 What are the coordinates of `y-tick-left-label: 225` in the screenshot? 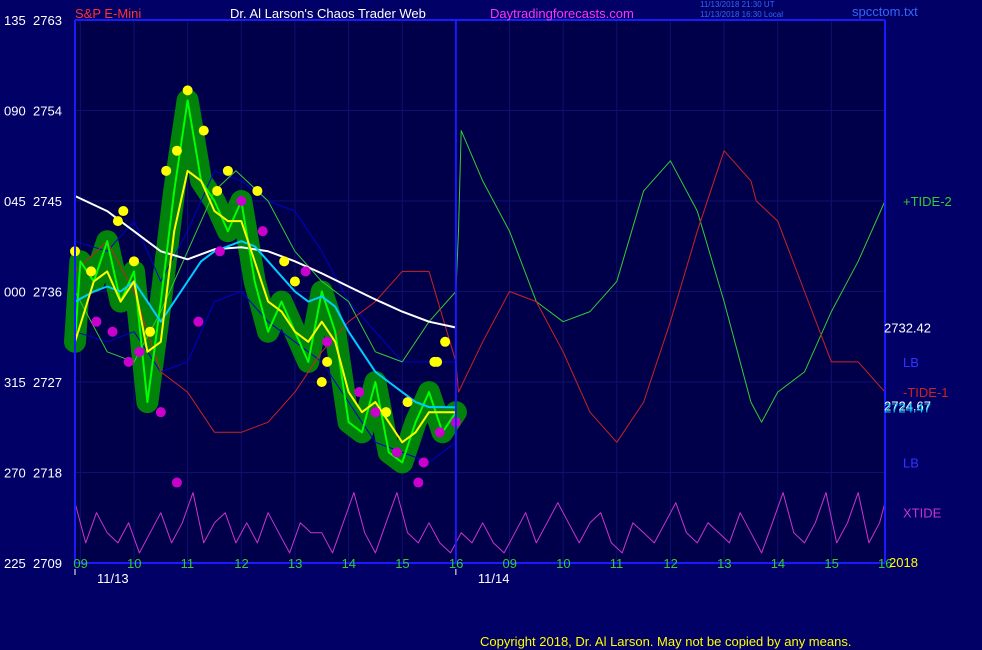 It's located at (15, 563).